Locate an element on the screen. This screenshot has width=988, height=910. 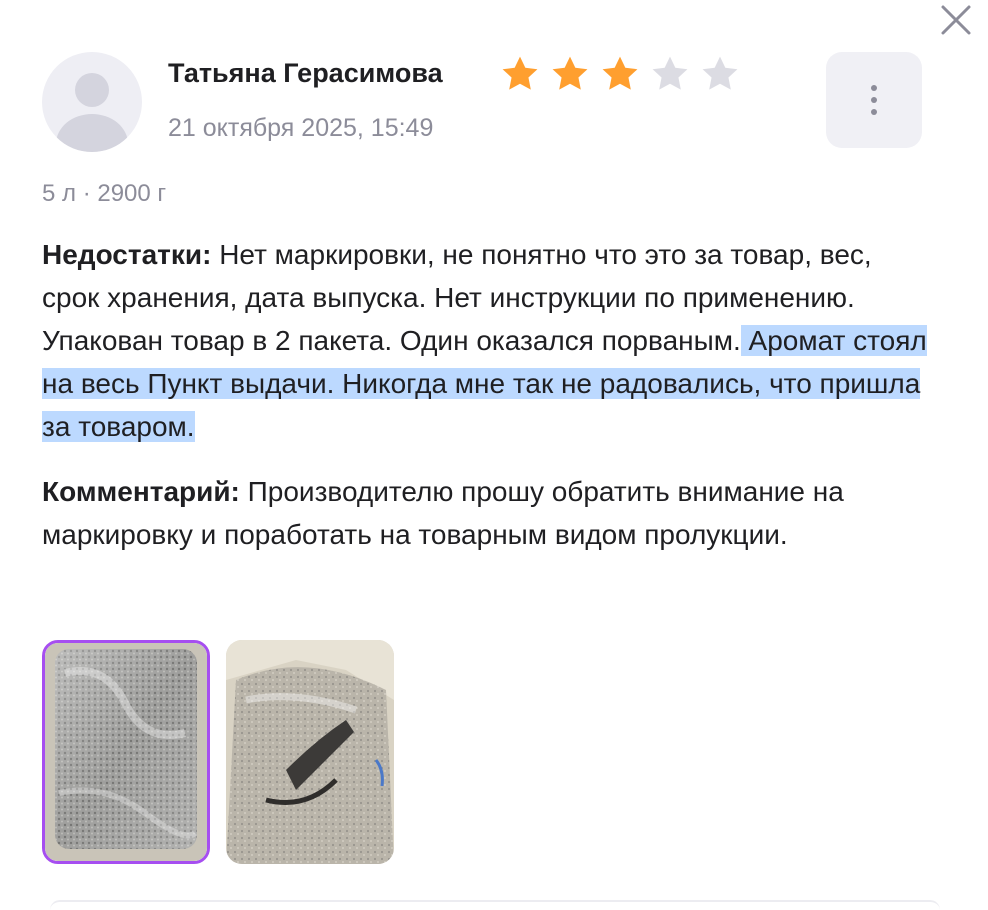
more-vertical-icon is located at coordinates (874, 100).